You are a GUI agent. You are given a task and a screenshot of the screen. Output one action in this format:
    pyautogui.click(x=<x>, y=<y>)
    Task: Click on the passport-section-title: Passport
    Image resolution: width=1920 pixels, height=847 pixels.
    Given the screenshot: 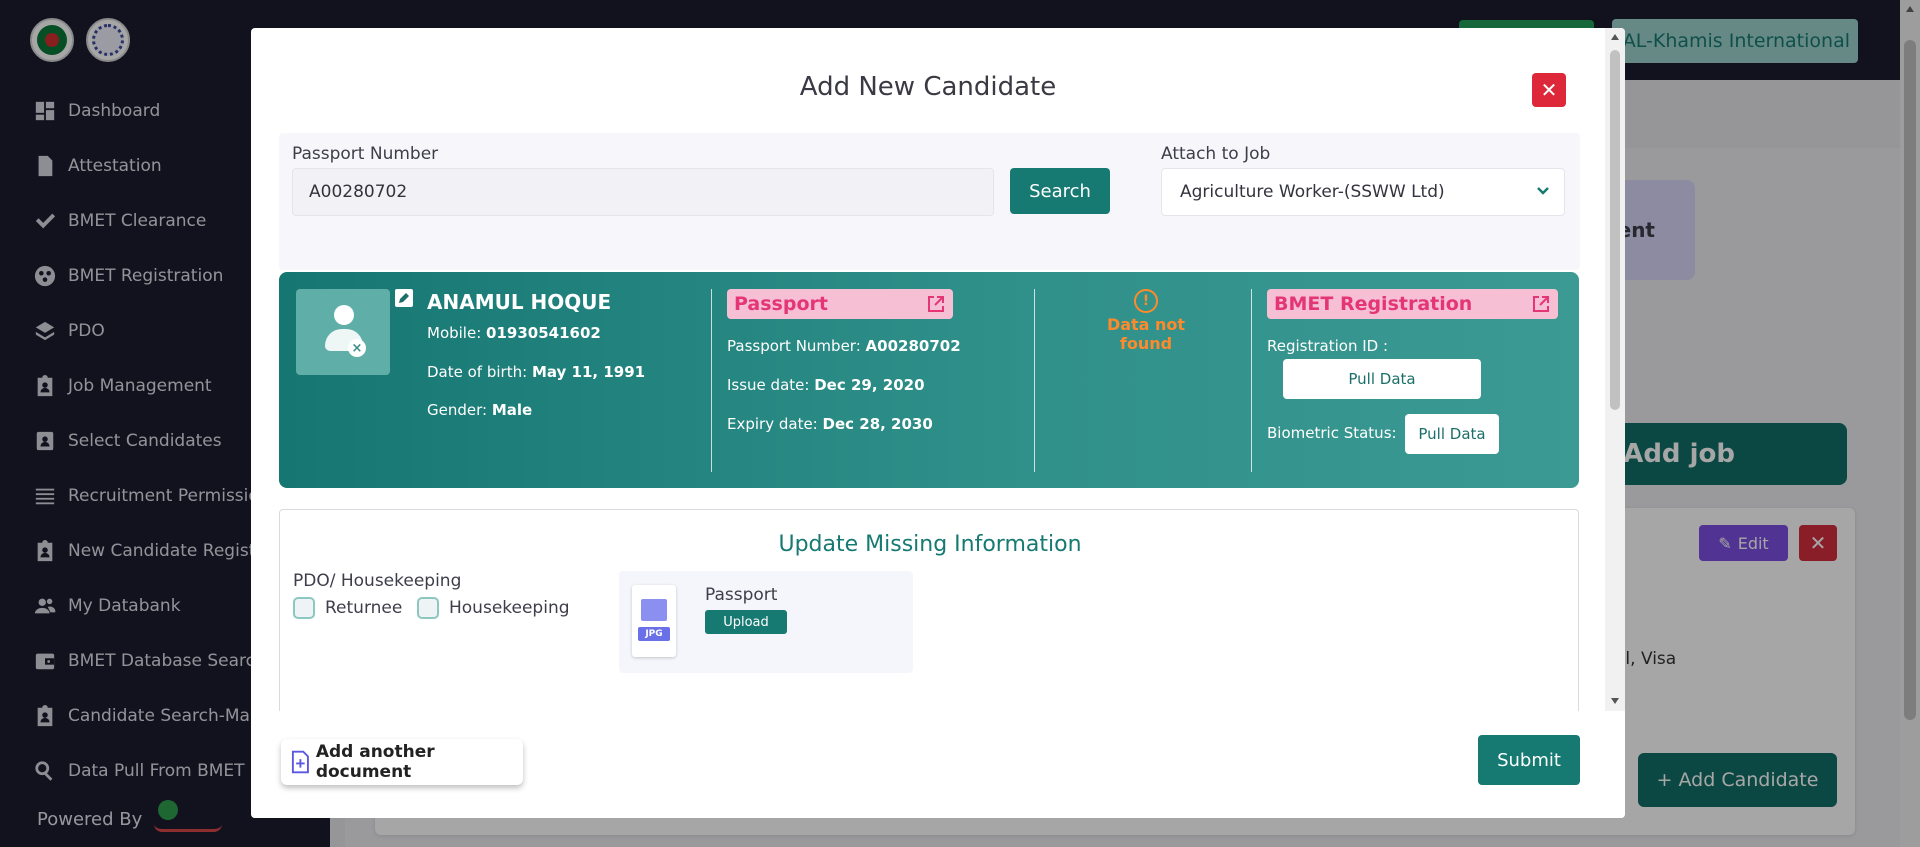 What is the action you would take?
    pyautogui.click(x=781, y=304)
    